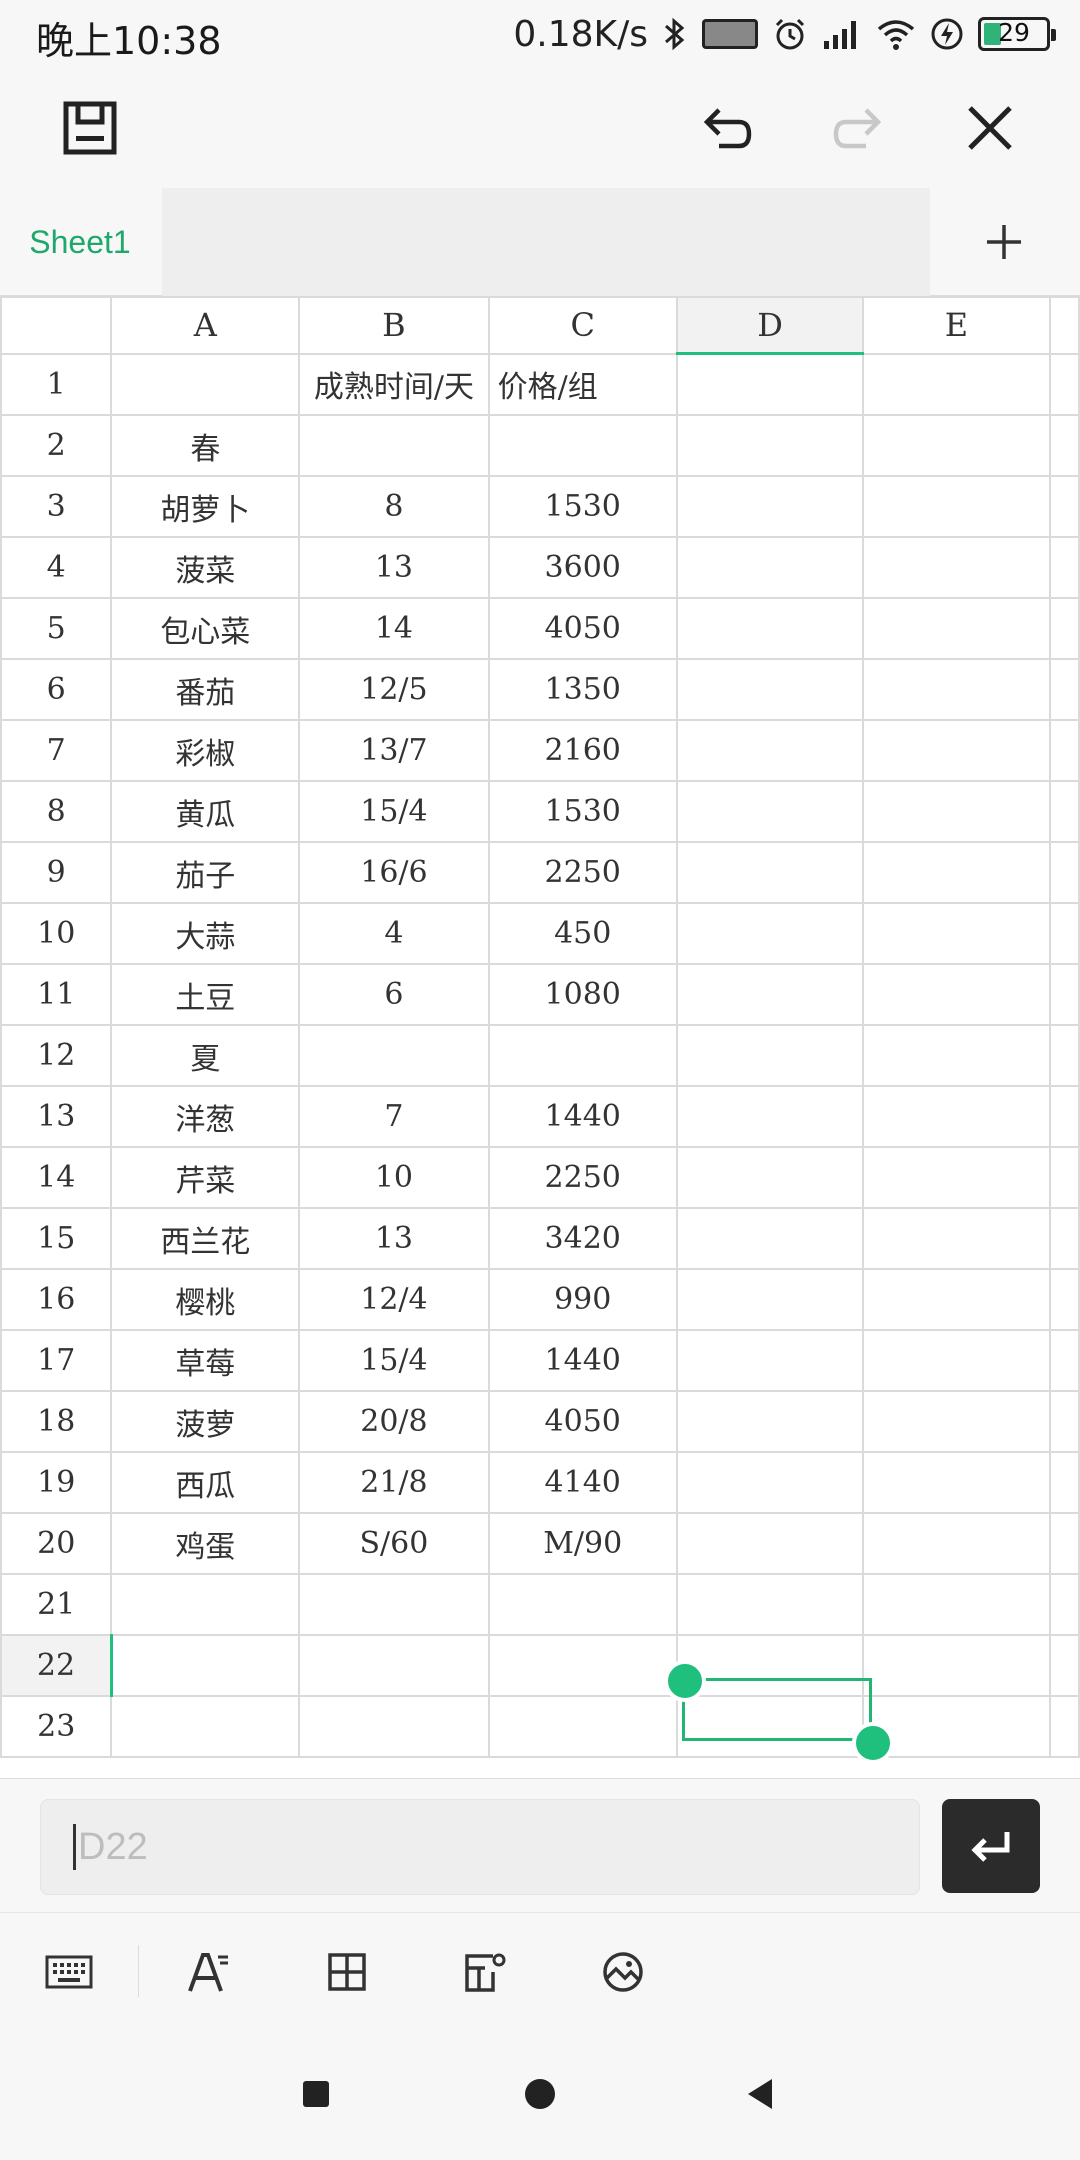  Describe the element at coordinates (685, 1681) in the screenshot. I see `selection-handle-start` at that location.